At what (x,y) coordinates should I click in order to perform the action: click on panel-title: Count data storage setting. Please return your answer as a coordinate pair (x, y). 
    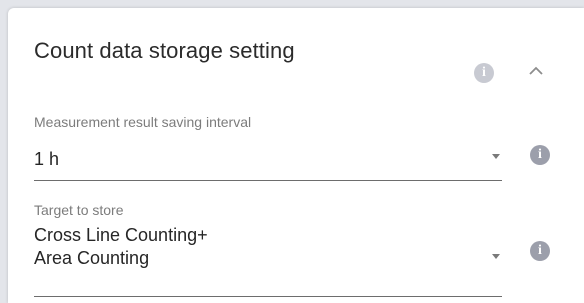
    Looking at the image, I should click on (164, 50).